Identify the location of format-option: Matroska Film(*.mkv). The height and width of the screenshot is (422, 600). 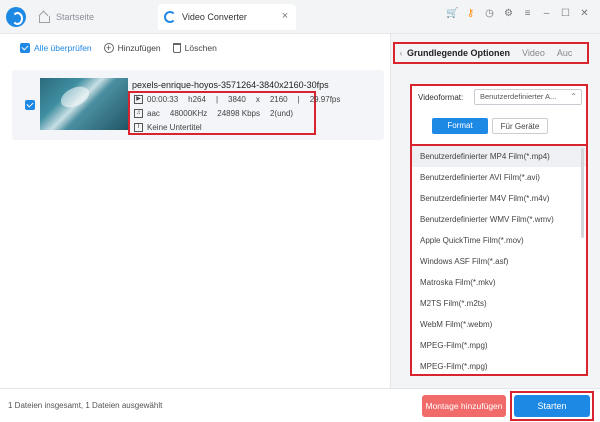
(499, 282).